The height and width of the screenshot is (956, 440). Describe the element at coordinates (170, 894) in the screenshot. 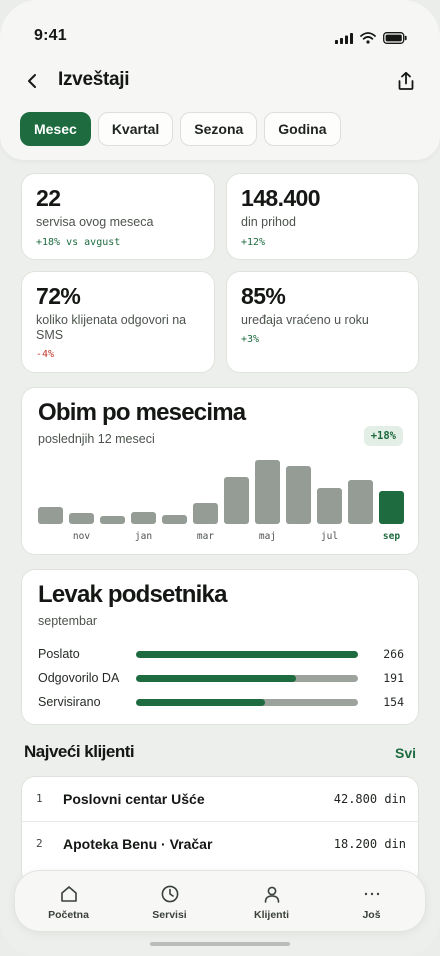

I see `clock-icon` at that location.